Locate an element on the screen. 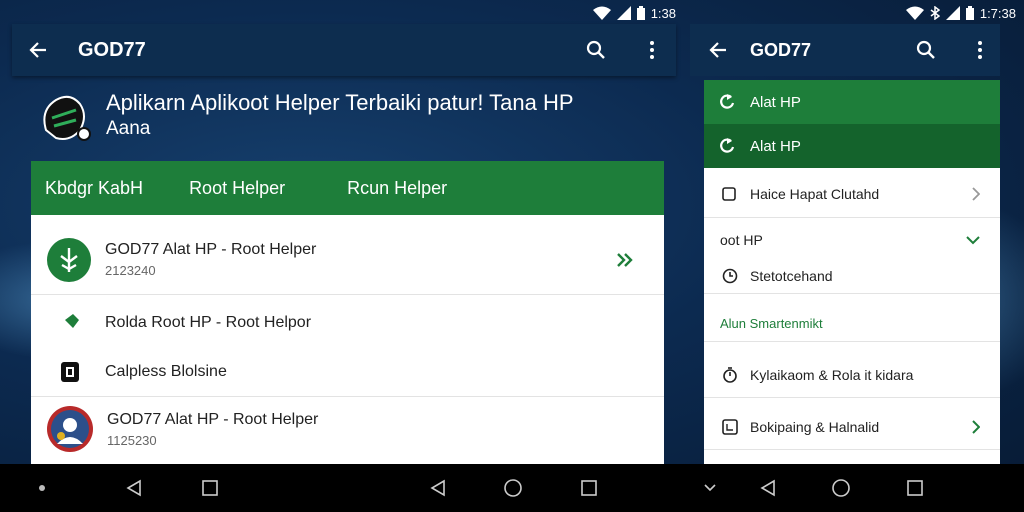 Image resolution: width=1024 pixels, height=512 pixels. row-title: Calpless Blolsine is located at coordinates (166, 371).